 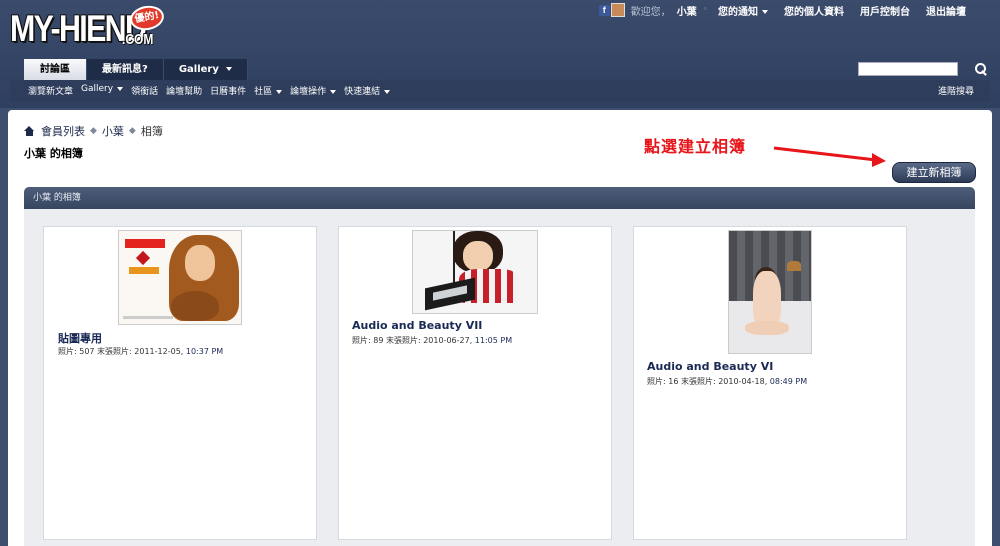 What do you see at coordinates (650, 12) in the screenshot?
I see `welcome-text: 歡迎您，` at bounding box center [650, 12].